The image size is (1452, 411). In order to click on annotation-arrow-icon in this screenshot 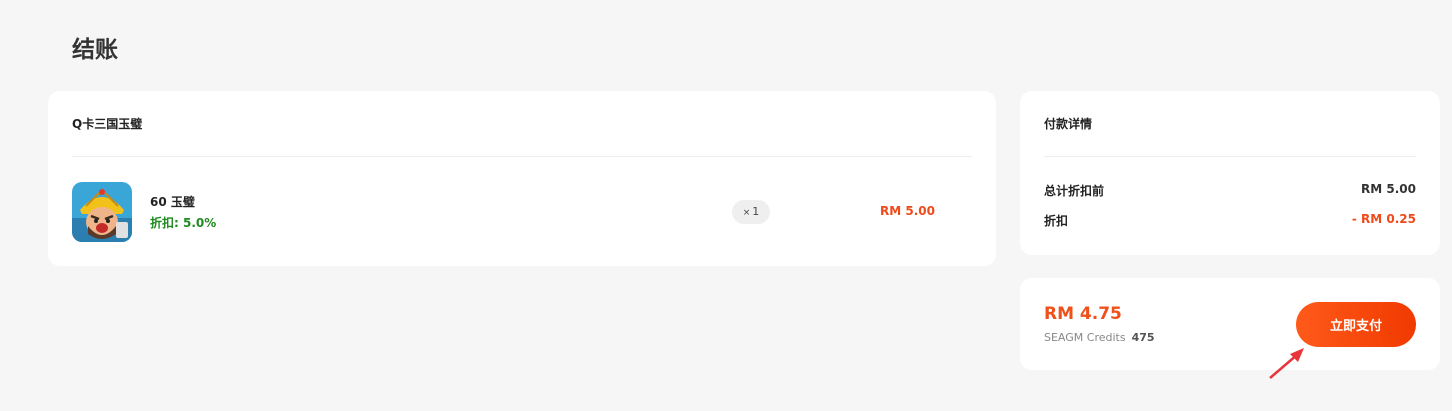, I will do `click(1286, 363)`.